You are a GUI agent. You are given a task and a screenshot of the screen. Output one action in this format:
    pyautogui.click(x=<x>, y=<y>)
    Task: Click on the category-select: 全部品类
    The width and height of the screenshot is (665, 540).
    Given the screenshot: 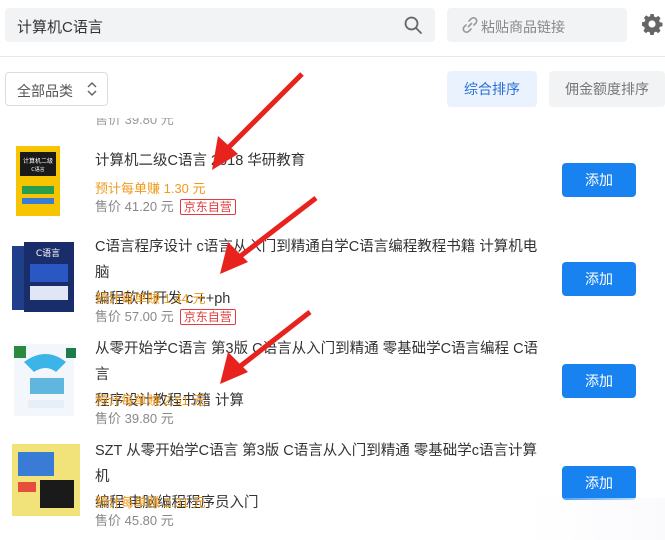 What is the action you would take?
    pyautogui.click(x=56, y=89)
    